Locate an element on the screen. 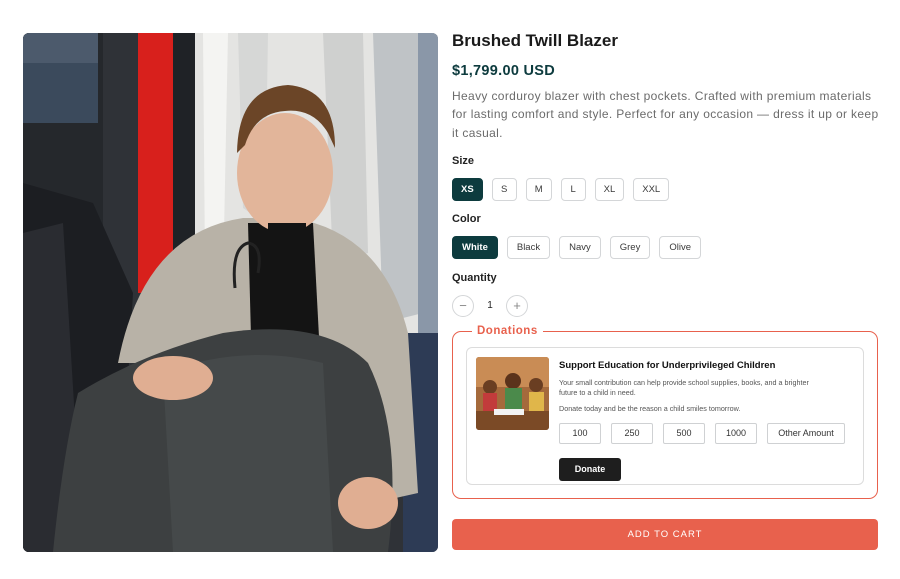 The image size is (900, 579). color-options: White Black Navy Grey Olive is located at coordinates (665, 247).